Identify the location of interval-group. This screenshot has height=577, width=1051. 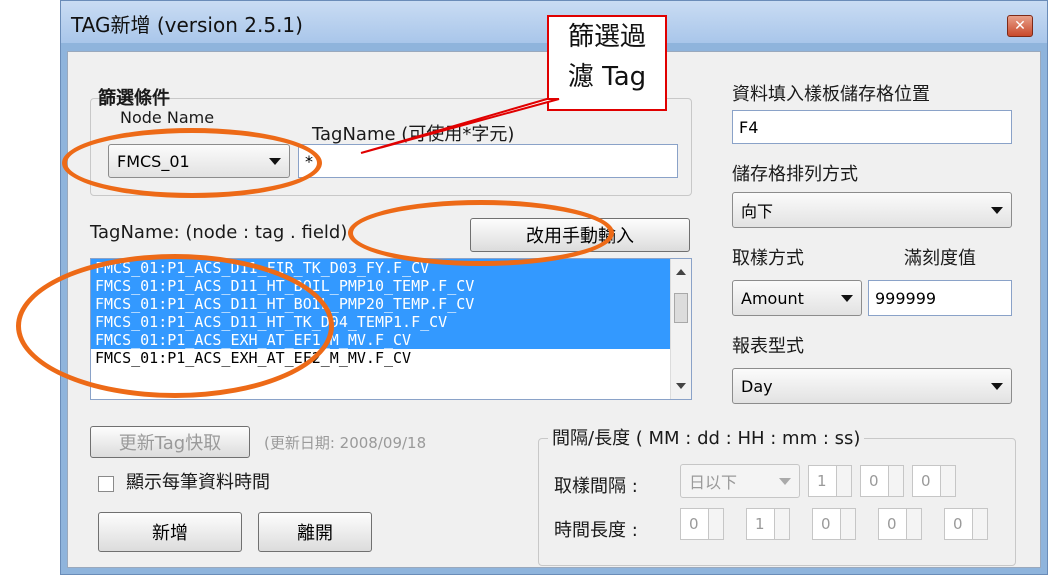
(777, 502).